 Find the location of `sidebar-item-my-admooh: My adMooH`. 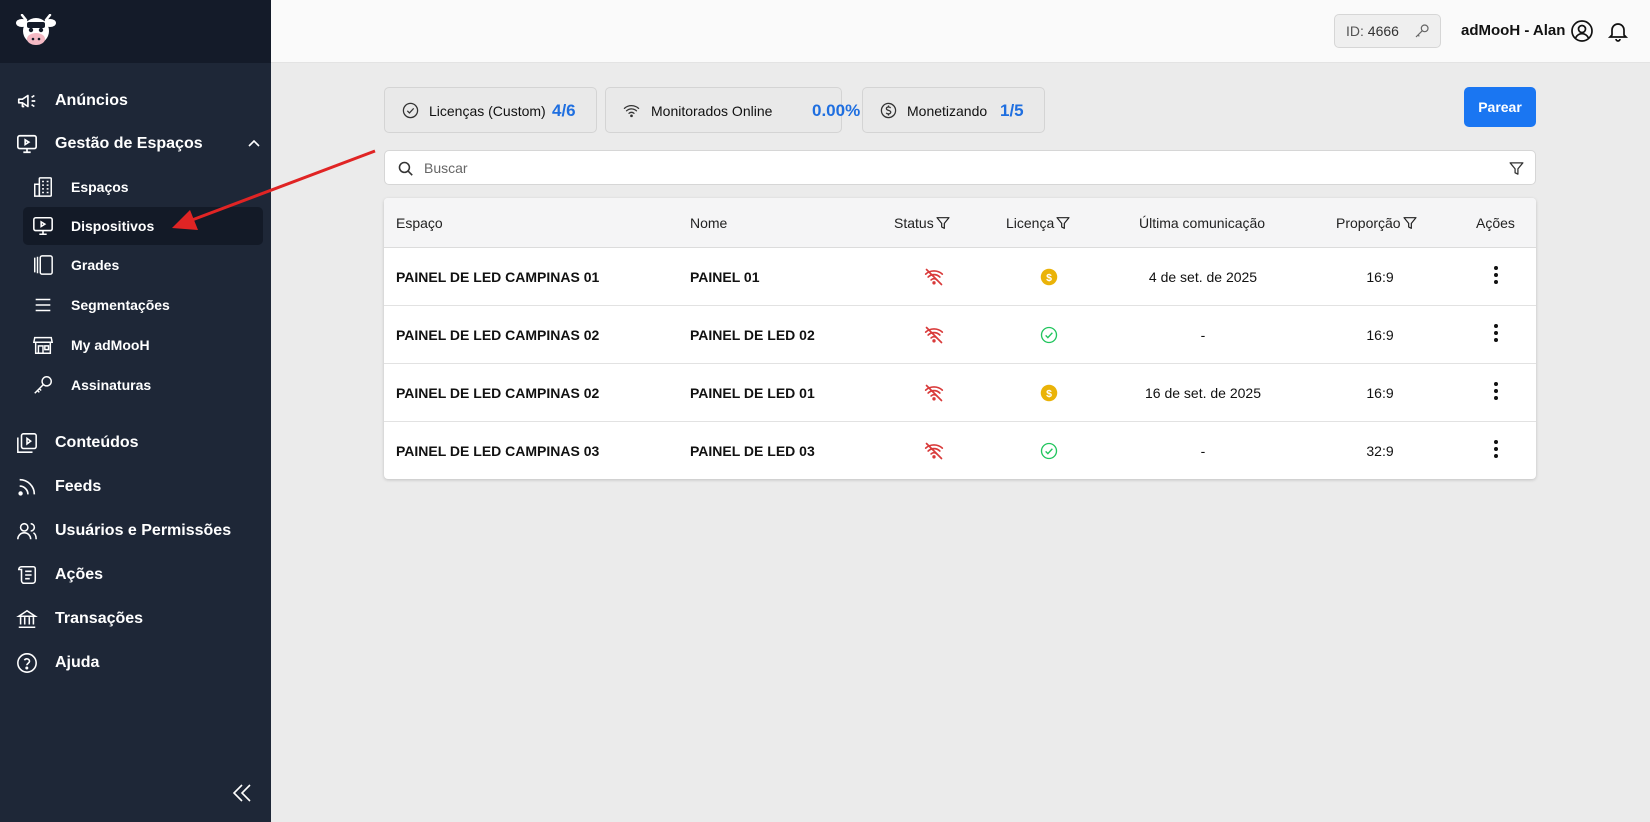

sidebar-item-my-admooh: My adMooH is located at coordinates (143, 345).